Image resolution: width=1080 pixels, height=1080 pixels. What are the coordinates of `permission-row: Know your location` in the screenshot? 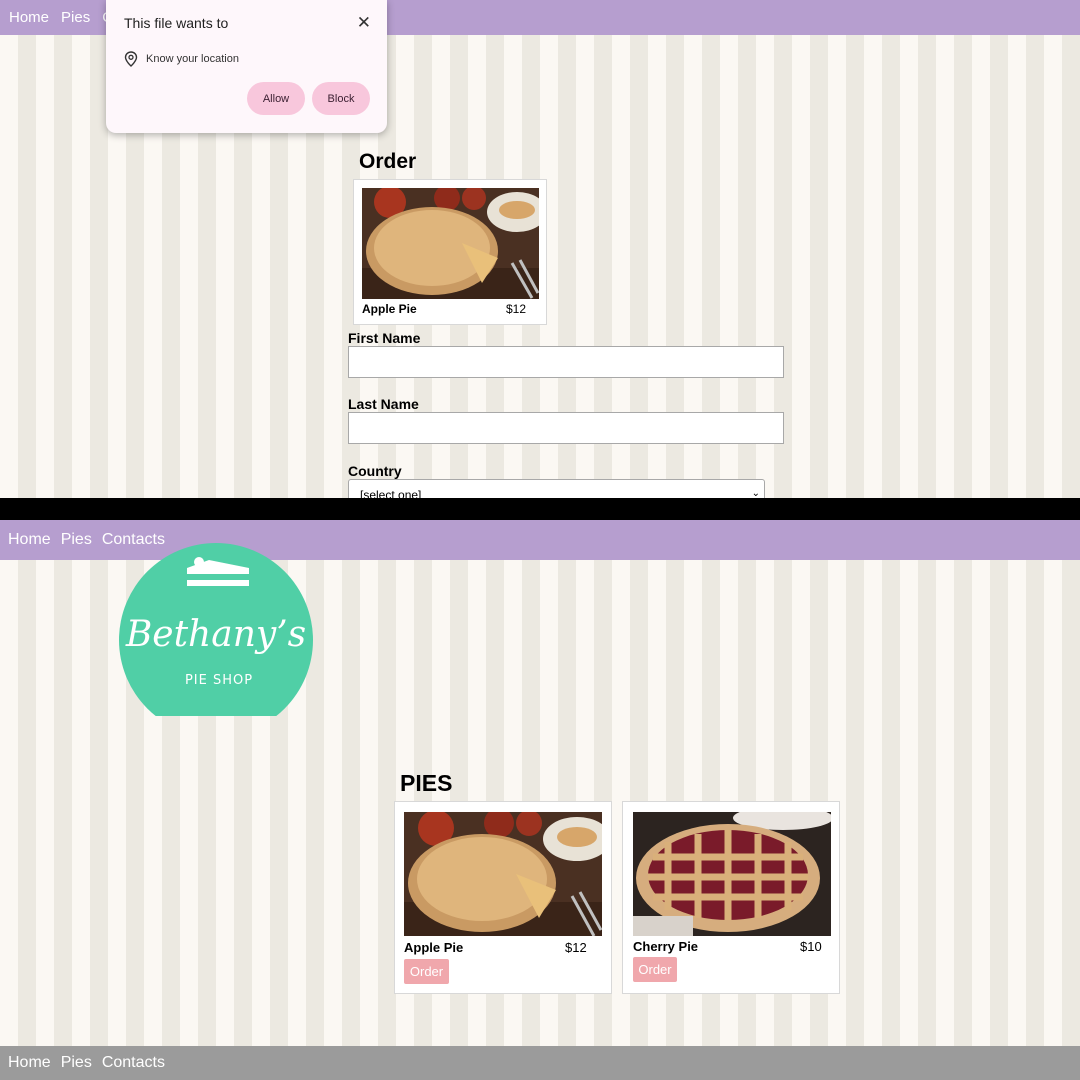 It's located at (181, 59).